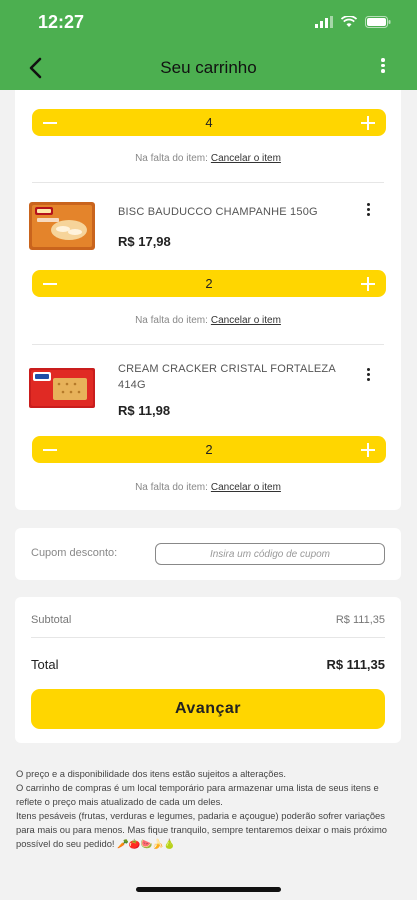  What do you see at coordinates (208, 889) in the screenshot?
I see `home-indicator` at bounding box center [208, 889].